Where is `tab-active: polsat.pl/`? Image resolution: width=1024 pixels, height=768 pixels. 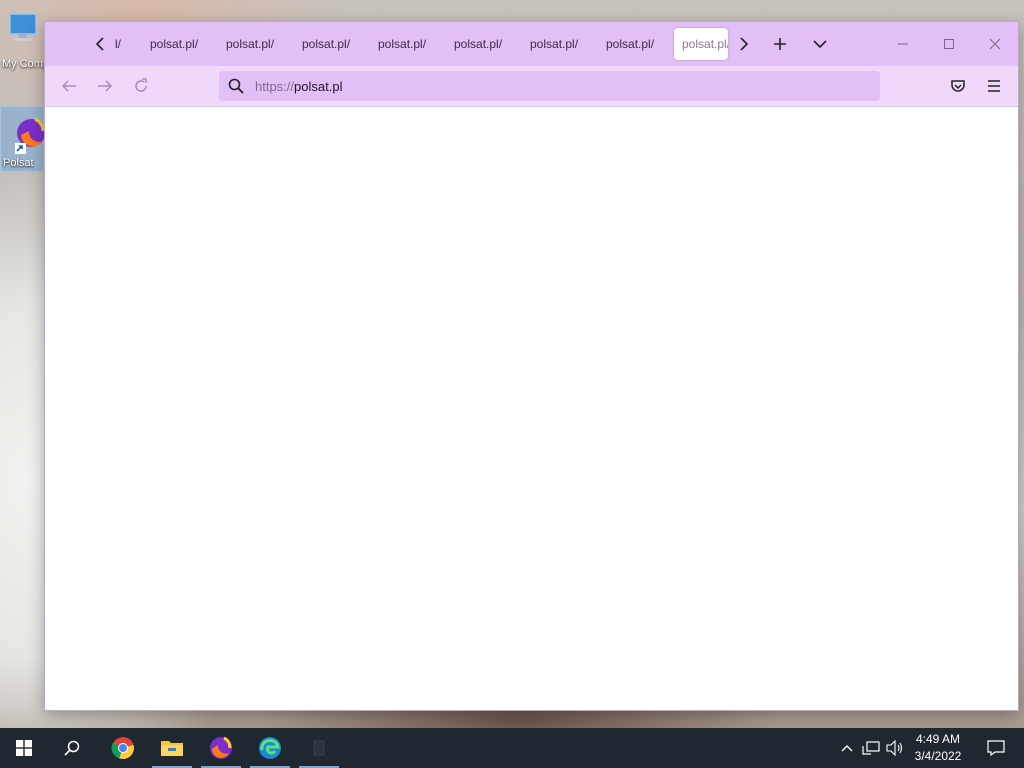
tab-active: polsat.pl/ is located at coordinates (701, 44).